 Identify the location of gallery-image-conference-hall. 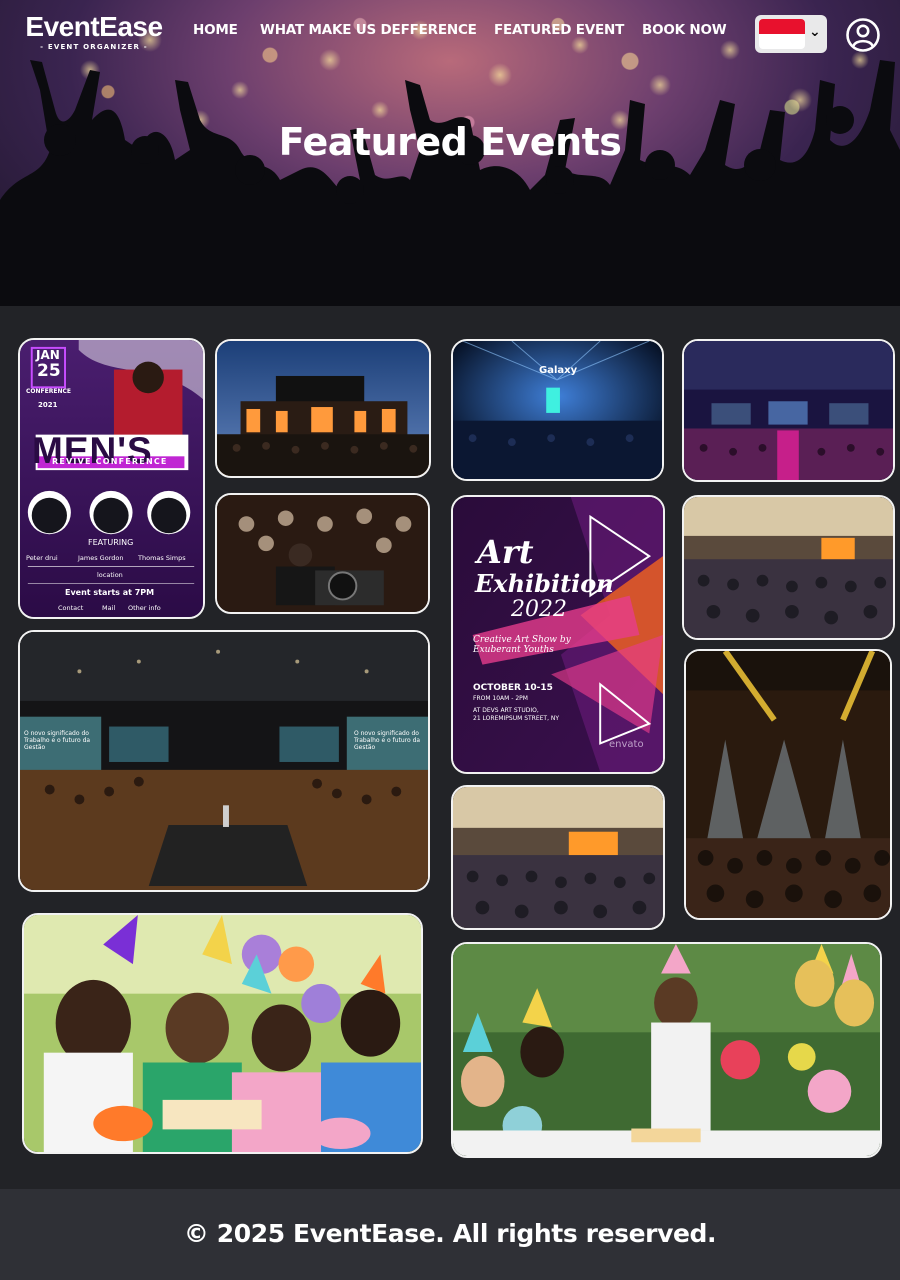
(788, 410).